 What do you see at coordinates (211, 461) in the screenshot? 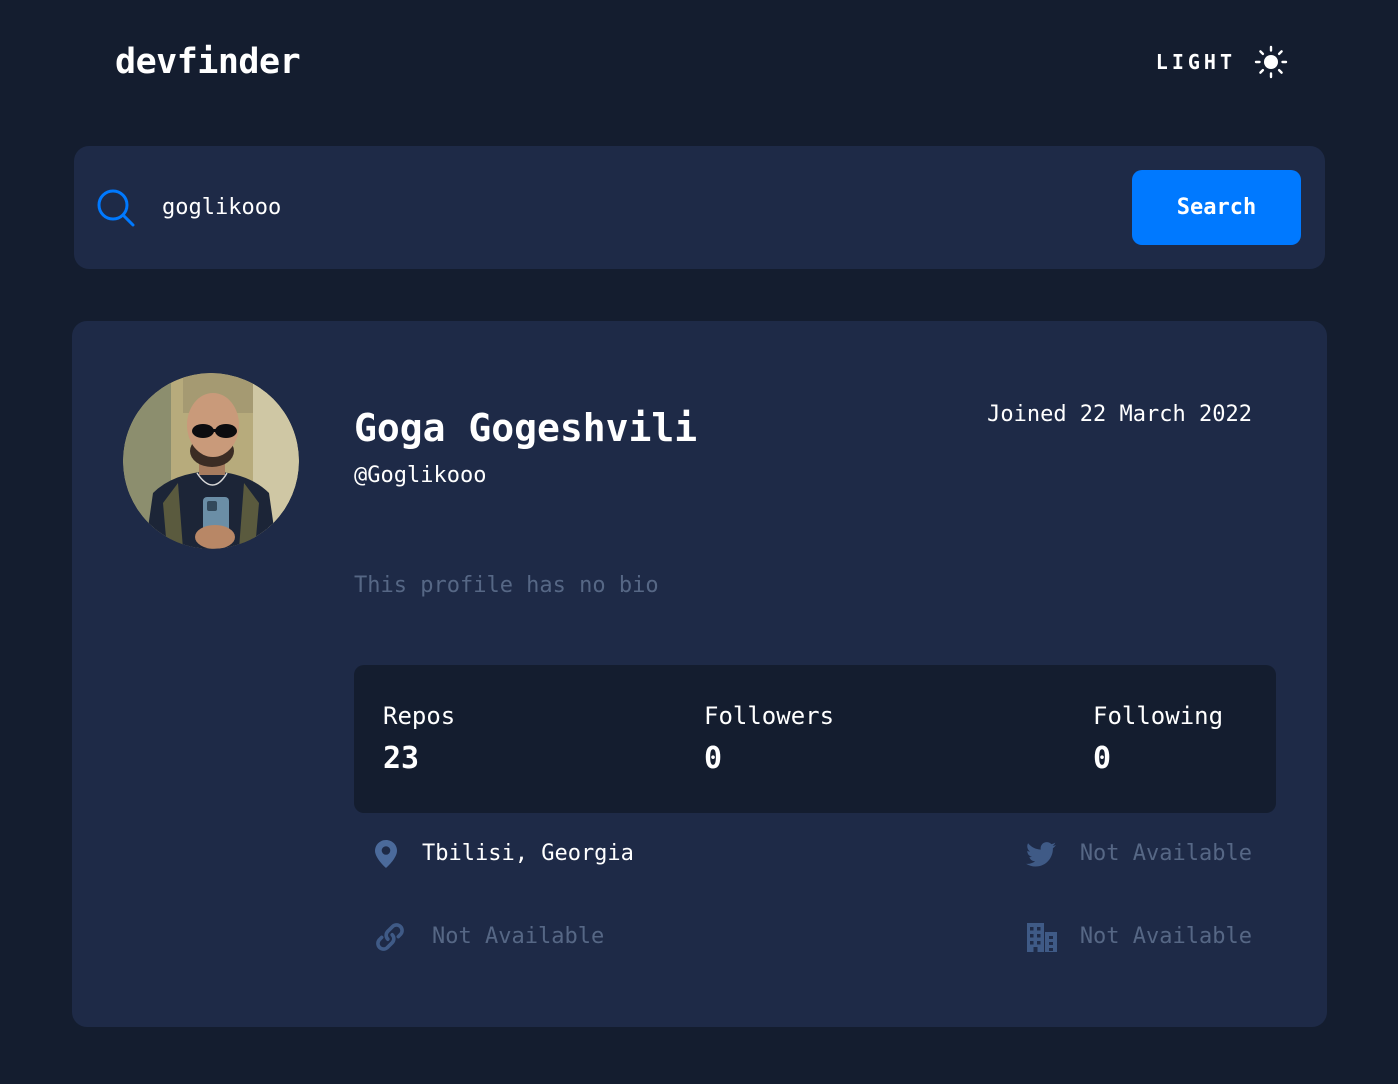
I see `avatar` at bounding box center [211, 461].